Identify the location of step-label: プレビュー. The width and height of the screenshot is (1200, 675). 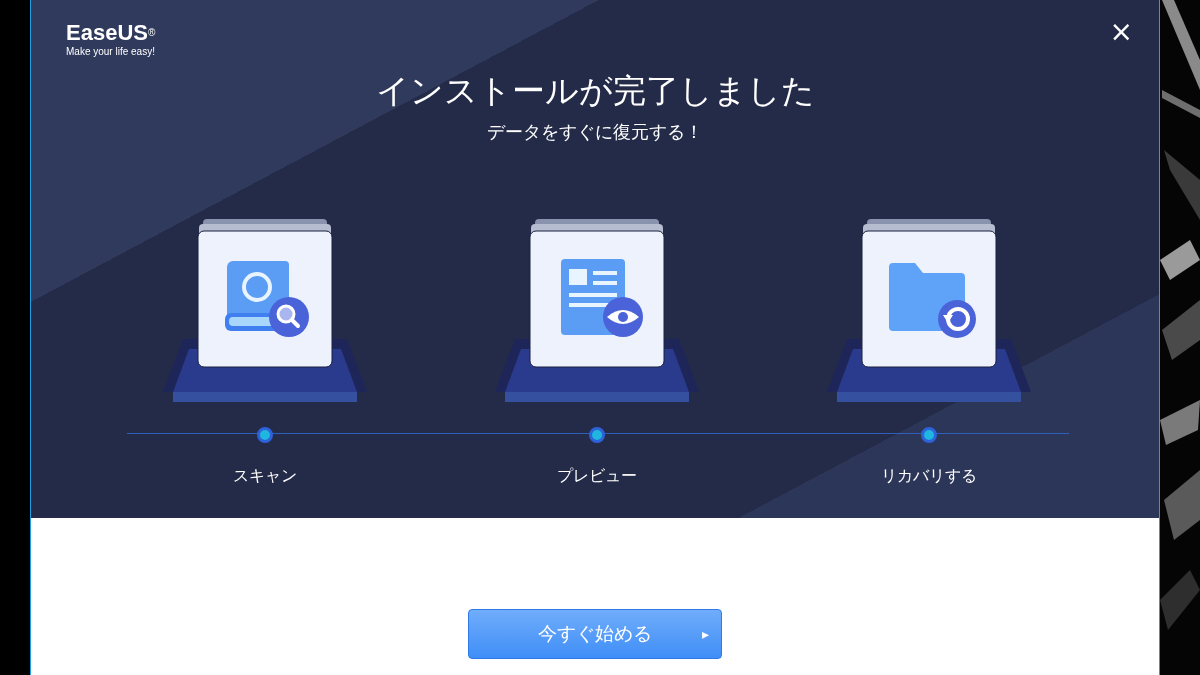
(597, 476).